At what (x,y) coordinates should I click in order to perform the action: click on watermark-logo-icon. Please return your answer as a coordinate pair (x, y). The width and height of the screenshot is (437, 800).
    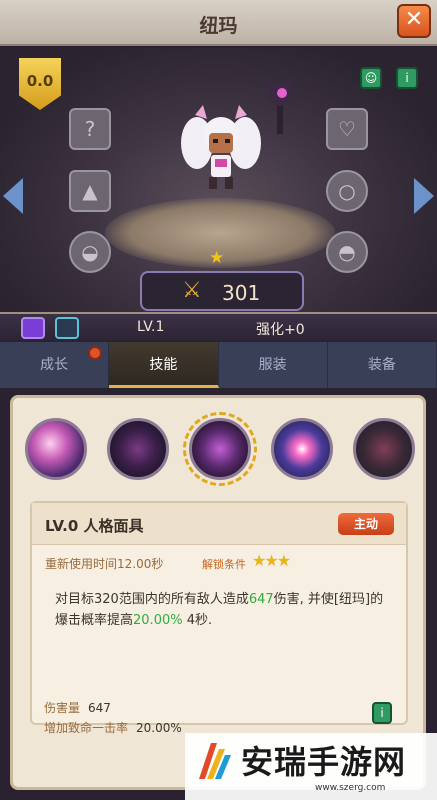
    Looking at the image, I should click on (215, 761).